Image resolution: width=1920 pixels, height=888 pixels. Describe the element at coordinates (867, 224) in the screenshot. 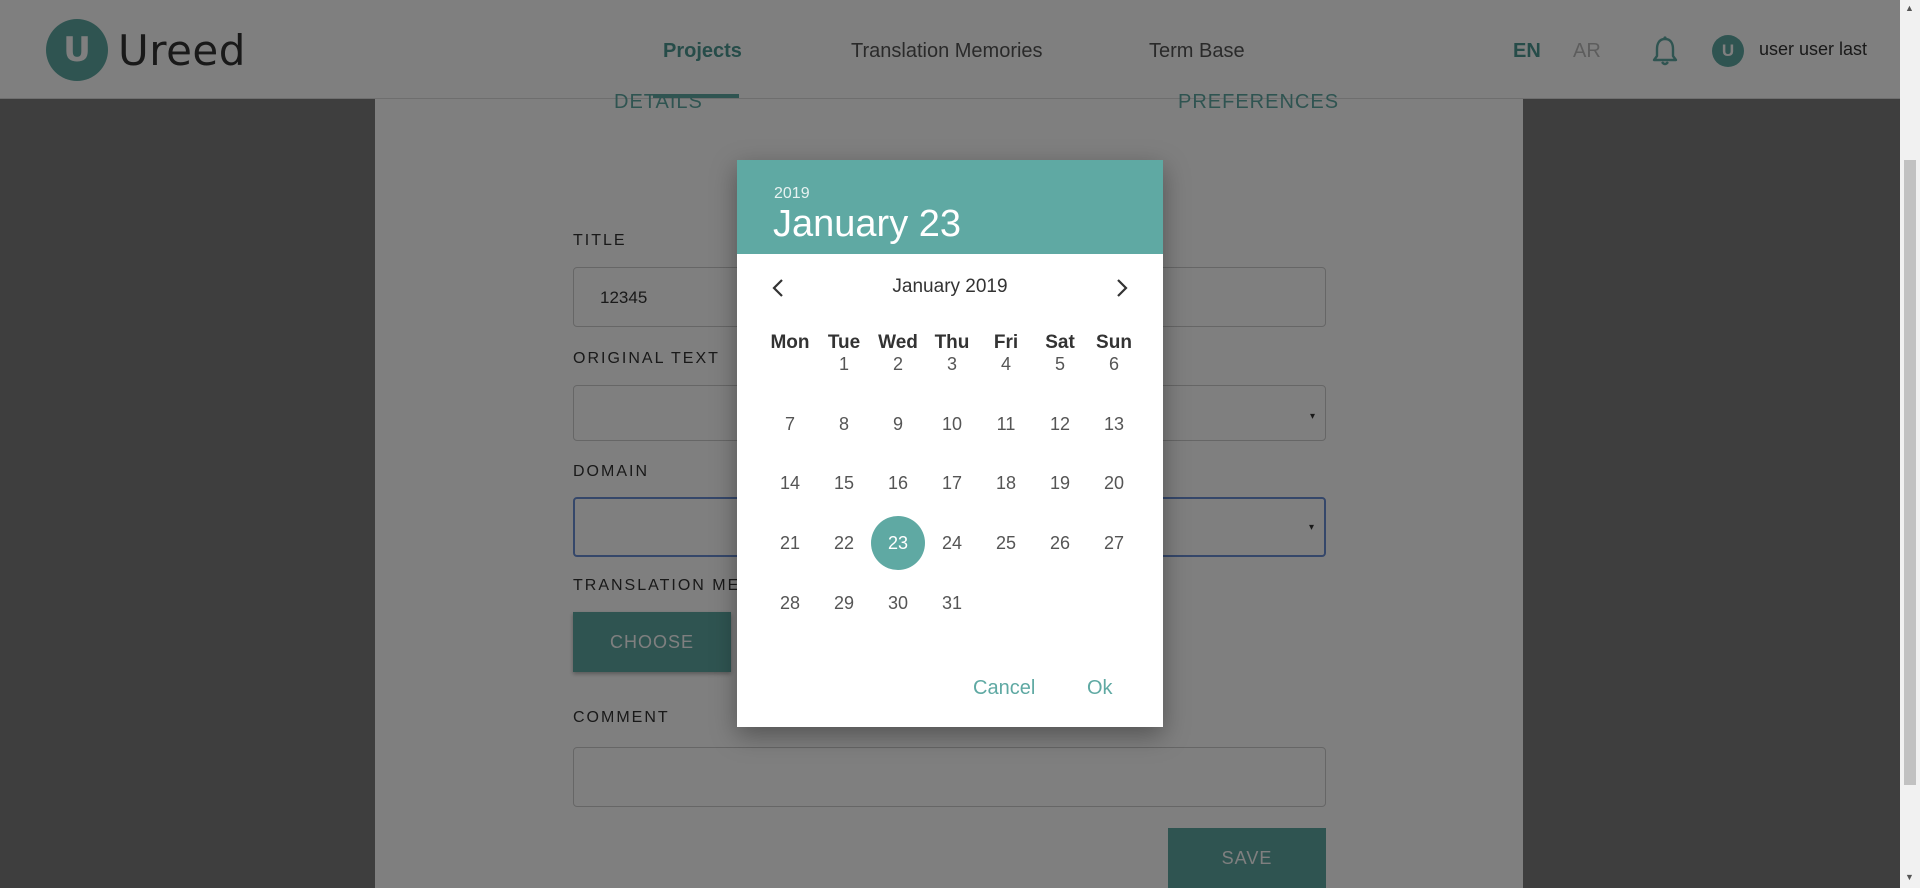

I see `selected-date: January 23` at that location.